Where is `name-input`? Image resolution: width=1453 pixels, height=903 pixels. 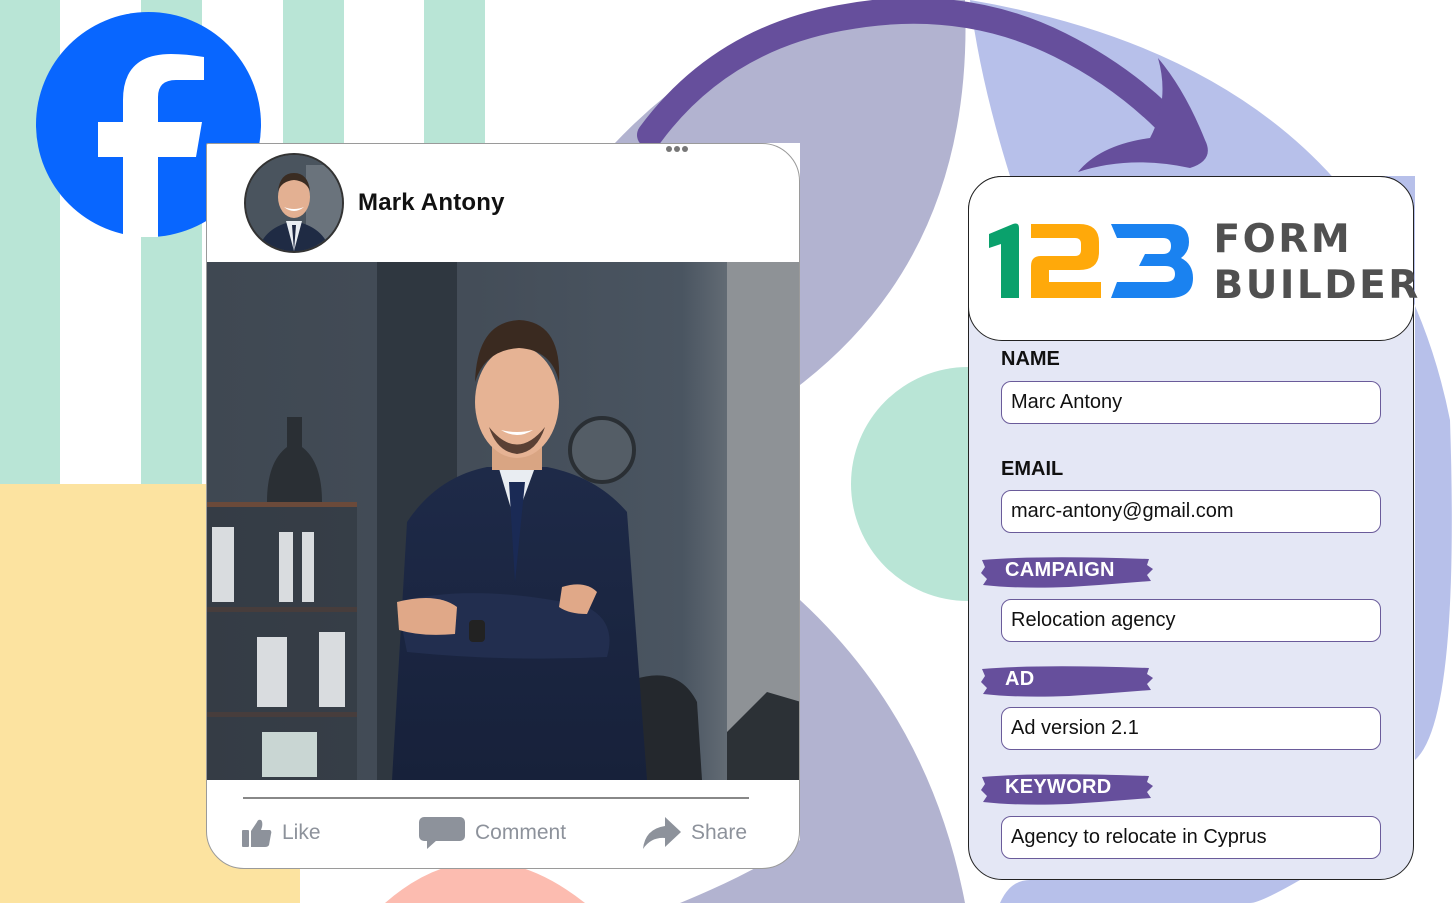 name-input is located at coordinates (1191, 402).